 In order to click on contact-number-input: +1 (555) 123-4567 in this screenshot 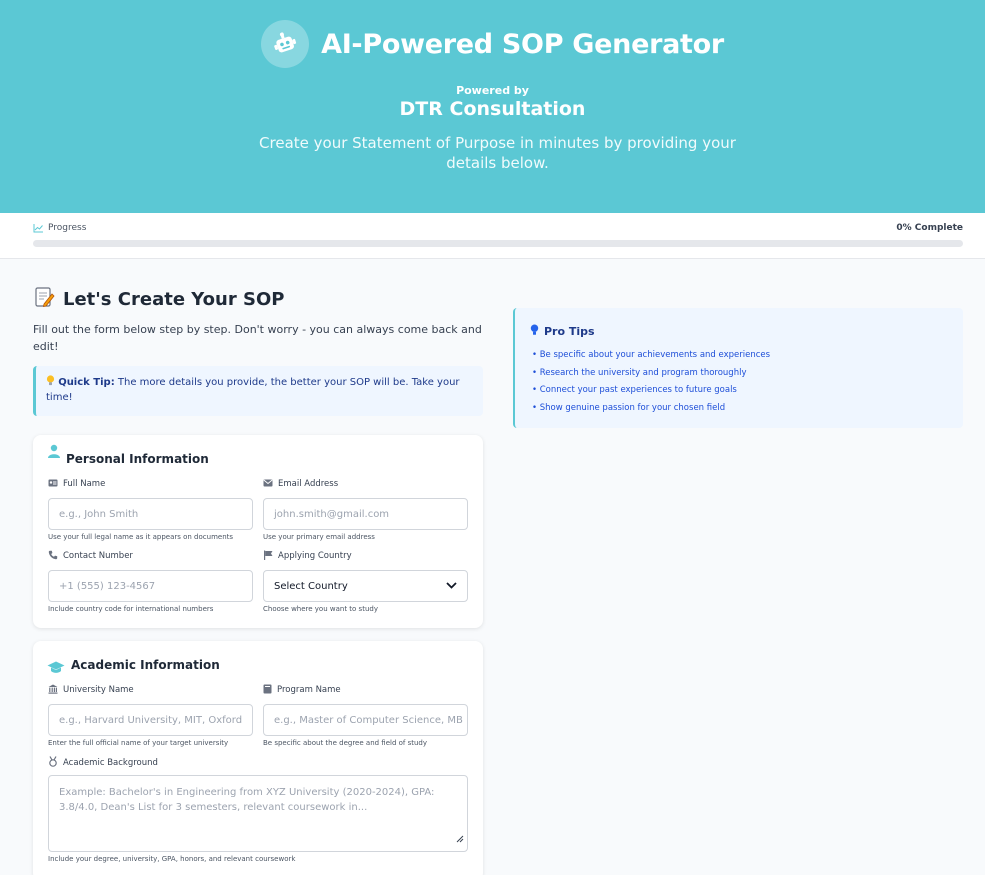, I will do `click(150, 586)`.